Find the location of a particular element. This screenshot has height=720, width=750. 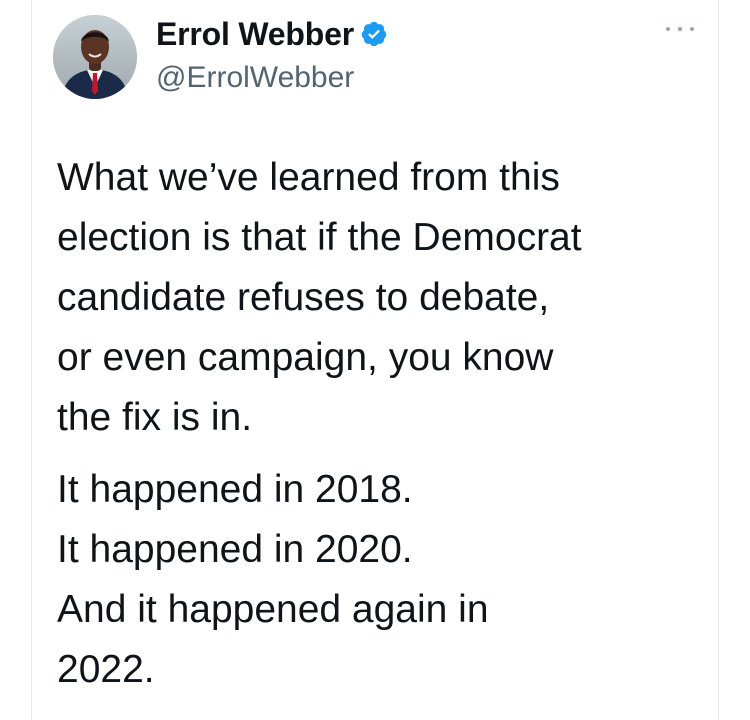

tweet-line: 2022. is located at coordinates (106, 669).